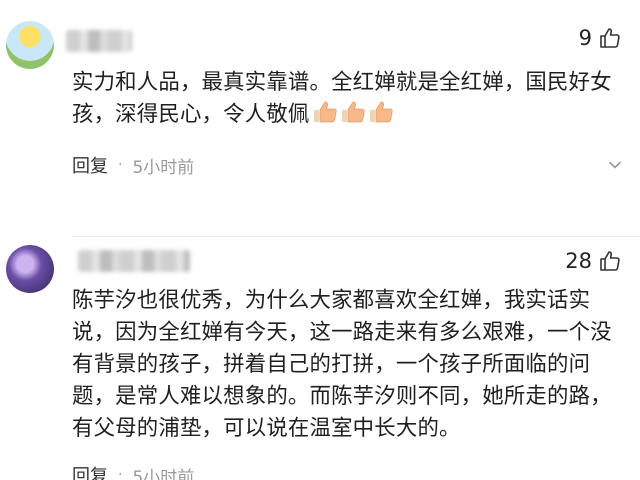  Describe the element at coordinates (593, 261) in the screenshot. I see `like-button: 28` at that location.